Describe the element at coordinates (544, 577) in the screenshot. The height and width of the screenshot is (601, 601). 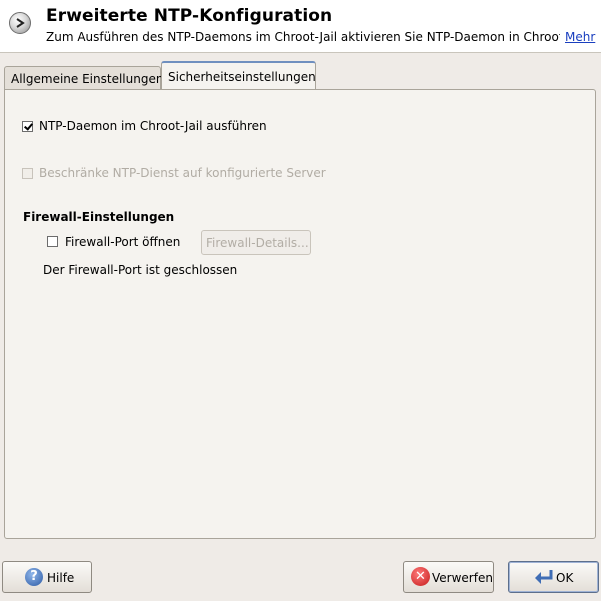
I see `return-arrow-icon` at that location.